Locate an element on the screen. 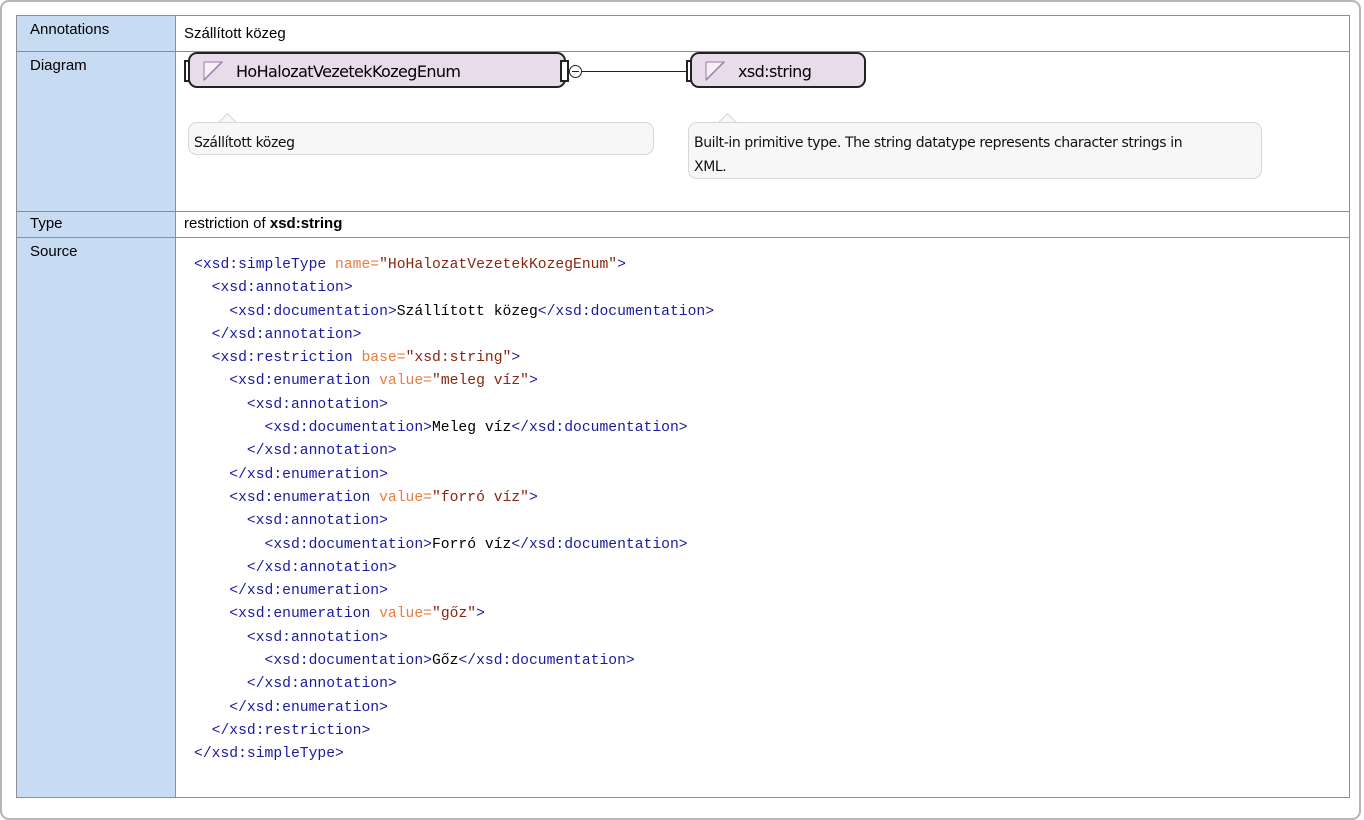 The image size is (1364, 820). code-line: <xsd:enumeration value="forró víz"> is located at coordinates (366, 498).